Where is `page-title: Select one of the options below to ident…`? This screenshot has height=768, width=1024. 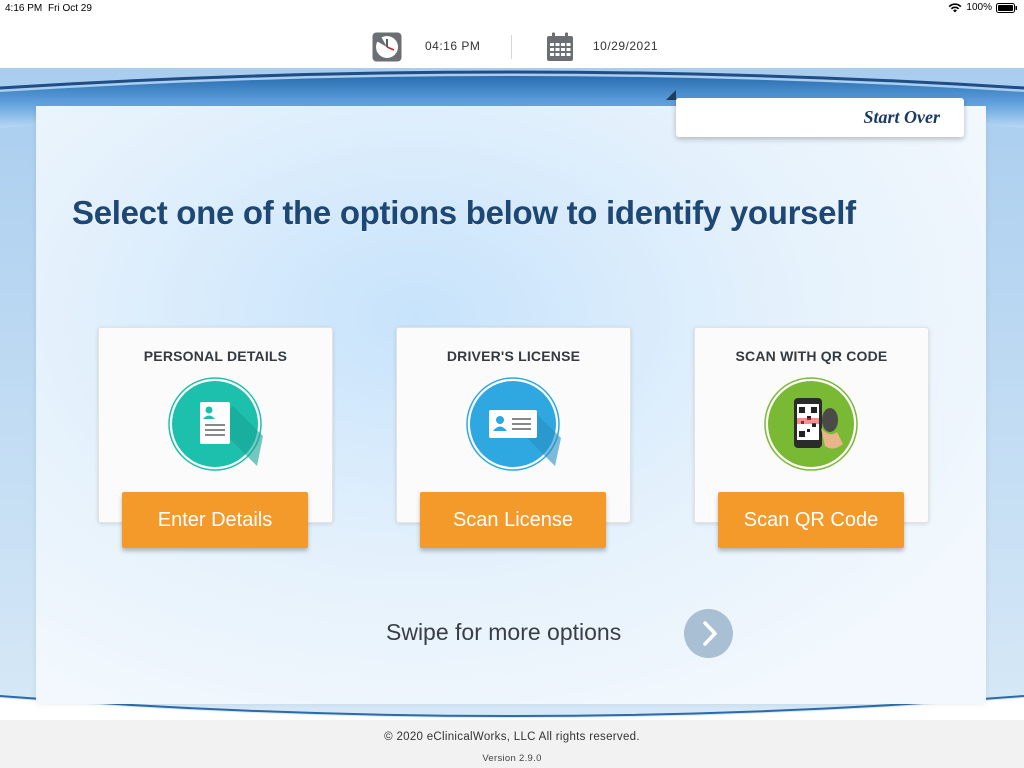 page-title: Select one of the options below to ident… is located at coordinates (464, 212).